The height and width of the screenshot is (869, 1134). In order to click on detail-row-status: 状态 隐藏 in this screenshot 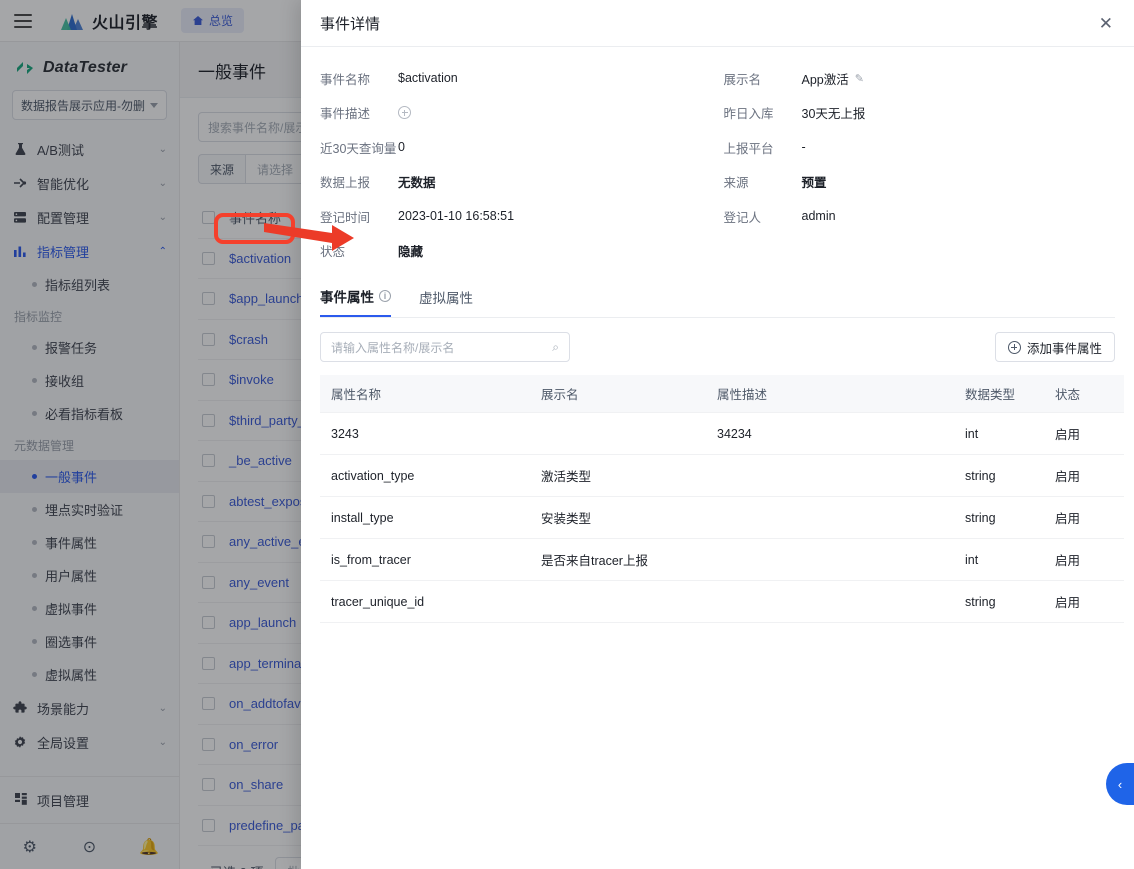, I will do `click(519, 251)`.